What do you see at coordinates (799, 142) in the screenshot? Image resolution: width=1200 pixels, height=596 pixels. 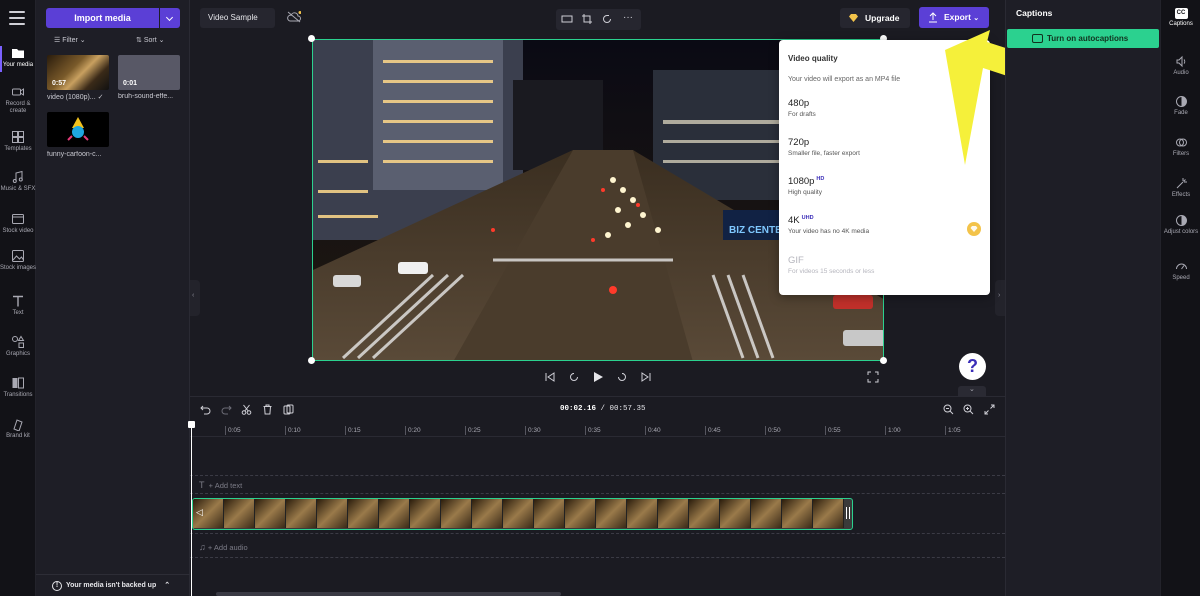 I see `option-name: 720p` at bounding box center [799, 142].